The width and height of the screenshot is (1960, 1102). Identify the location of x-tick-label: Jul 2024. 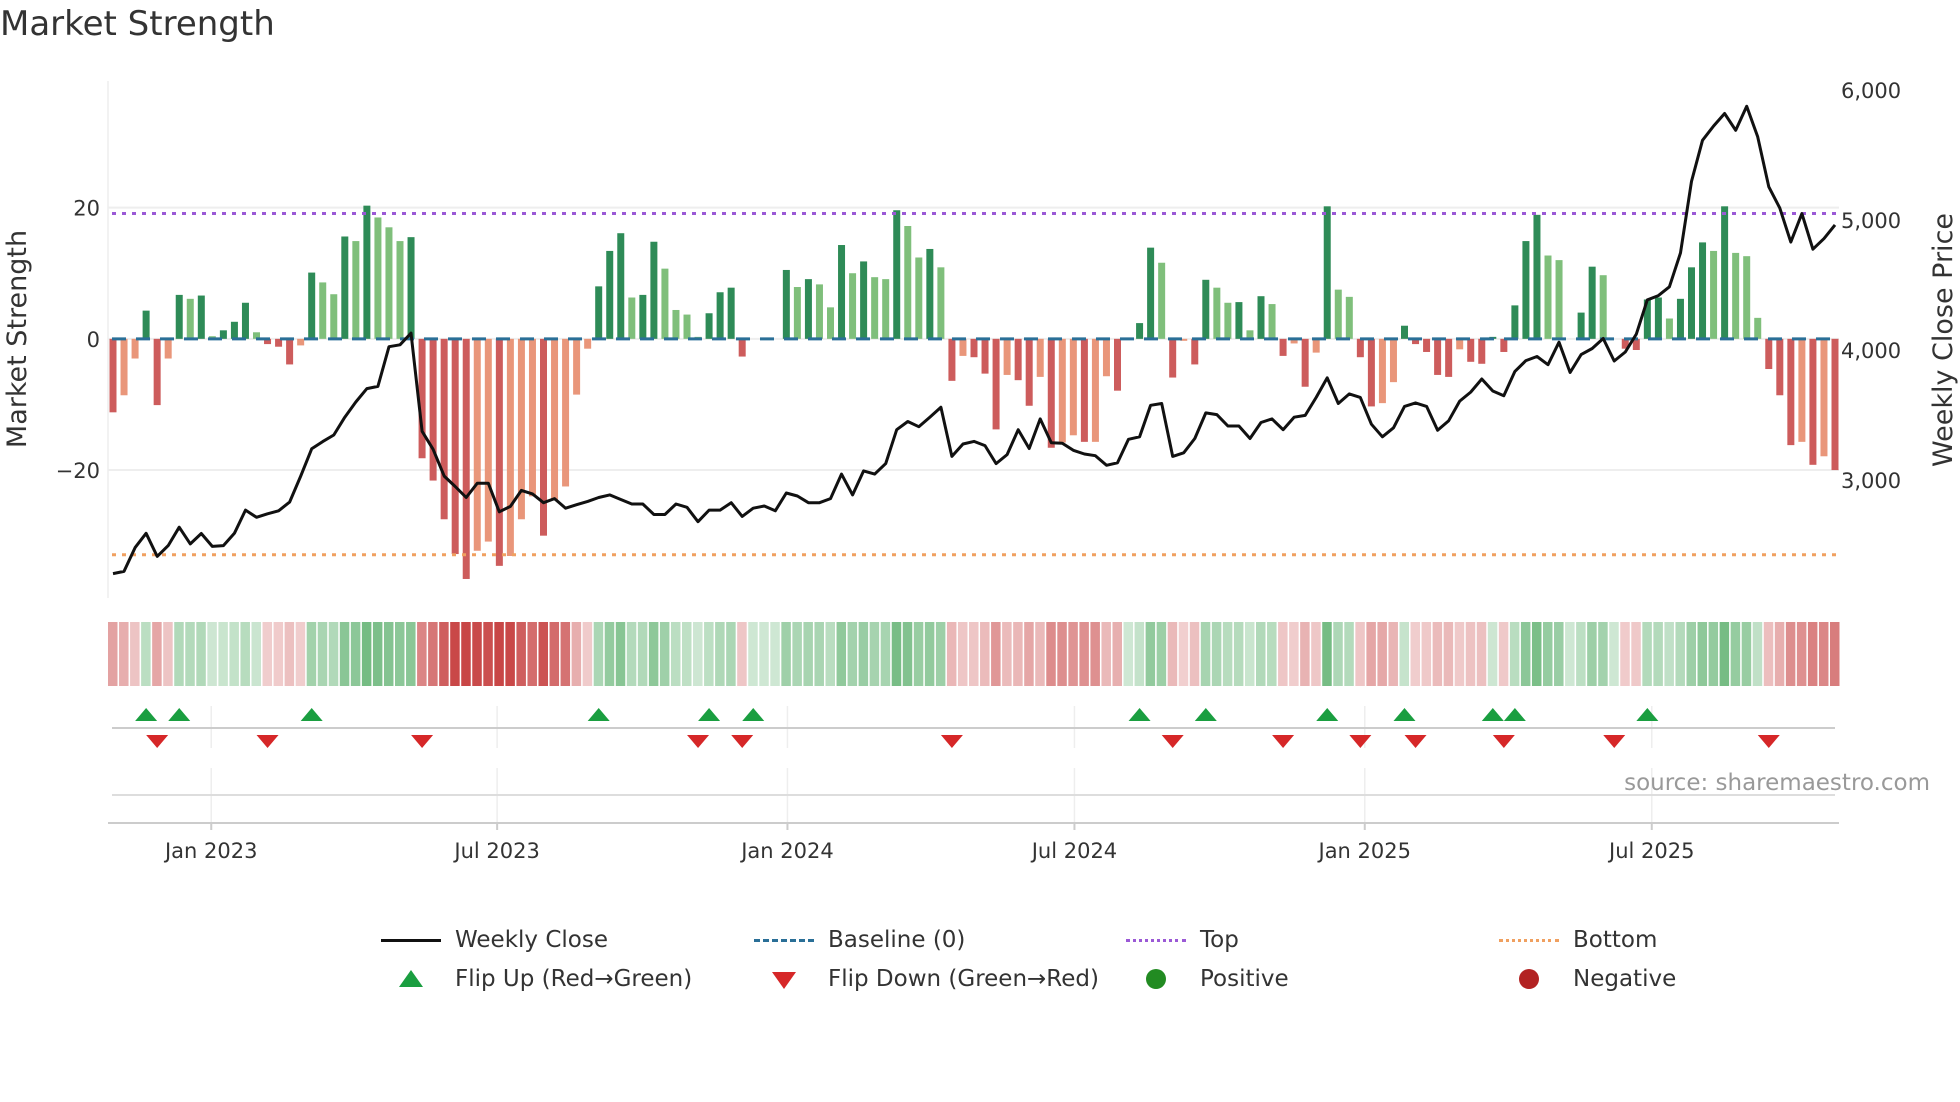
(1073, 851).